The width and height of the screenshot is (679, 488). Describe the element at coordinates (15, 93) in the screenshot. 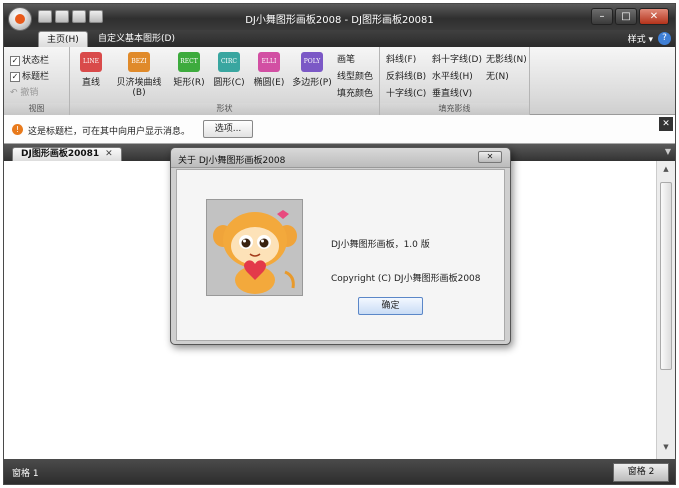

I see `undo-small-icon: ↶` at that location.